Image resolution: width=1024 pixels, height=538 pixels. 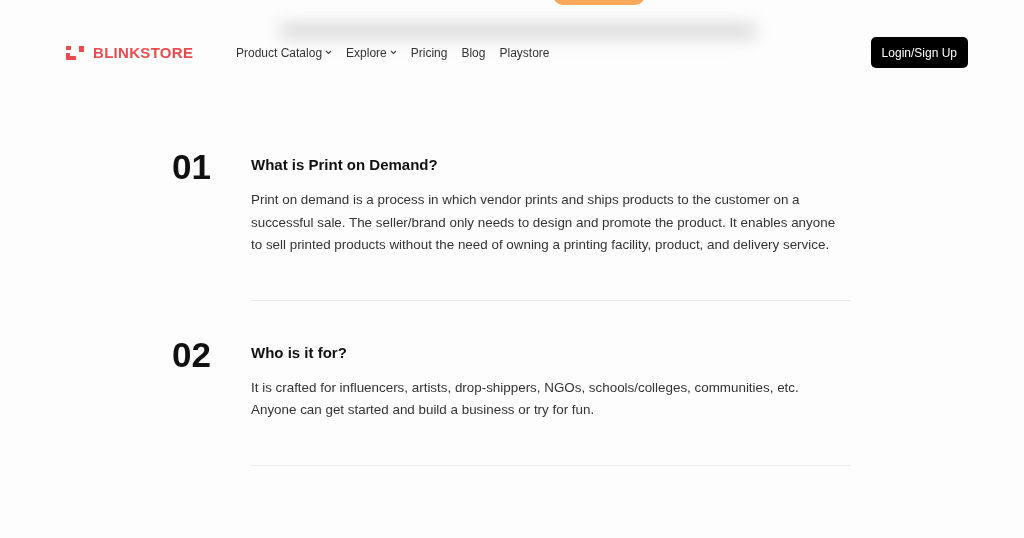 I want to click on brand-name: BLINKSTORE, so click(x=143, y=52).